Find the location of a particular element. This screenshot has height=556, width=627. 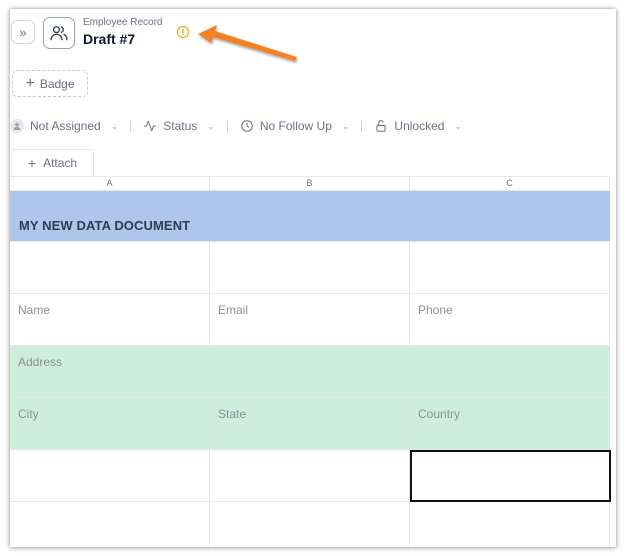

state-cell: State is located at coordinates (310, 423).